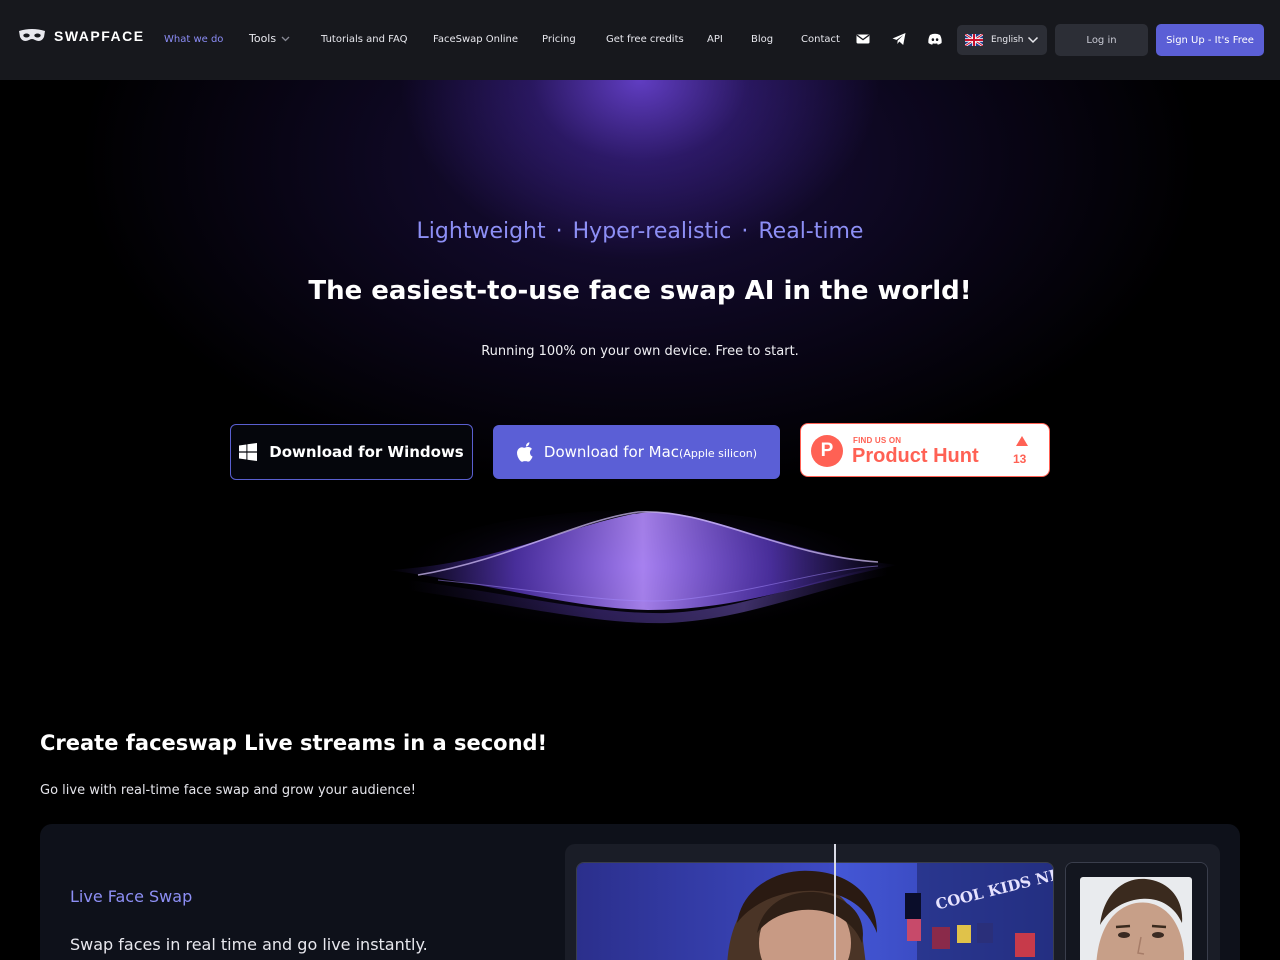 The height and width of the screenshot is (960, 1280). What do you see at coordinates (935, 39) in the screenshot?
I see `discord-icon` at bounding box center [935, 39].